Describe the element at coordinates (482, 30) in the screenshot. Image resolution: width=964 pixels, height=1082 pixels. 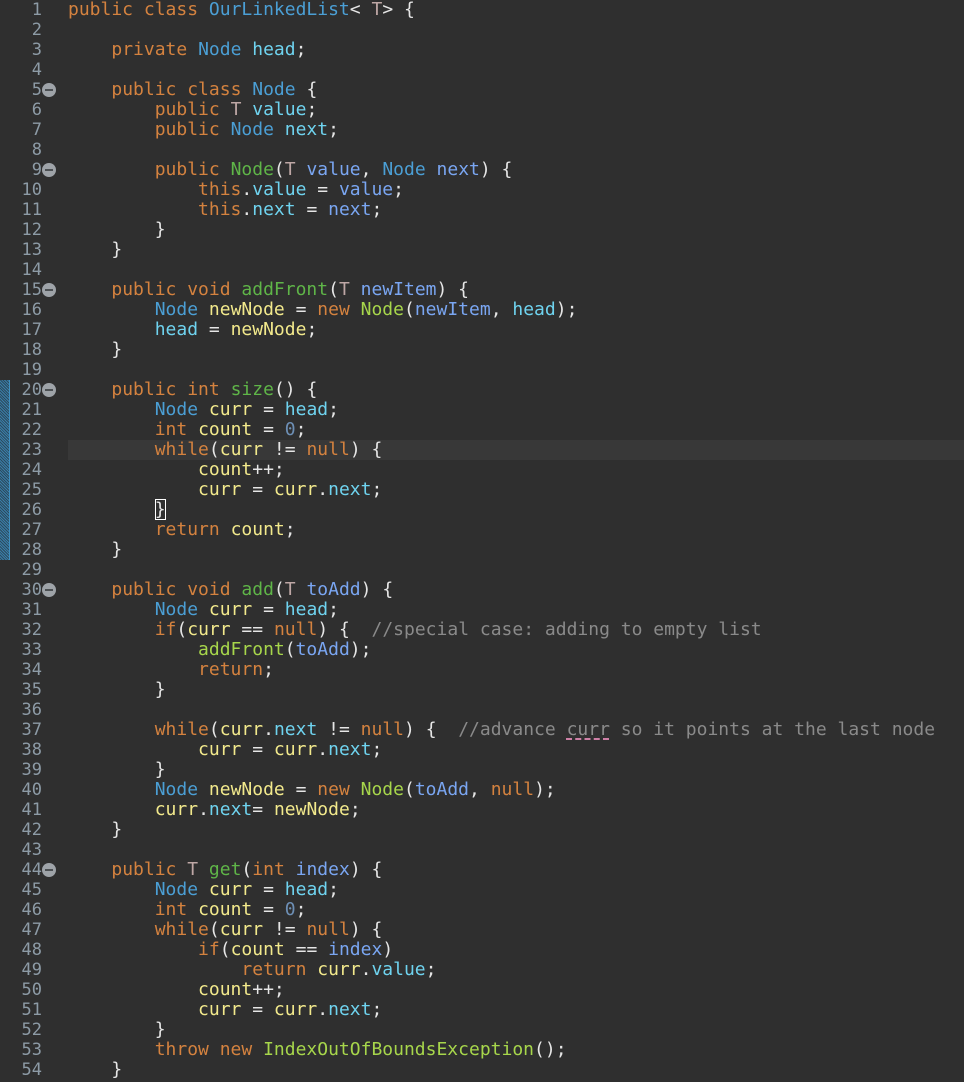
I see `code-line: 2` at that location.